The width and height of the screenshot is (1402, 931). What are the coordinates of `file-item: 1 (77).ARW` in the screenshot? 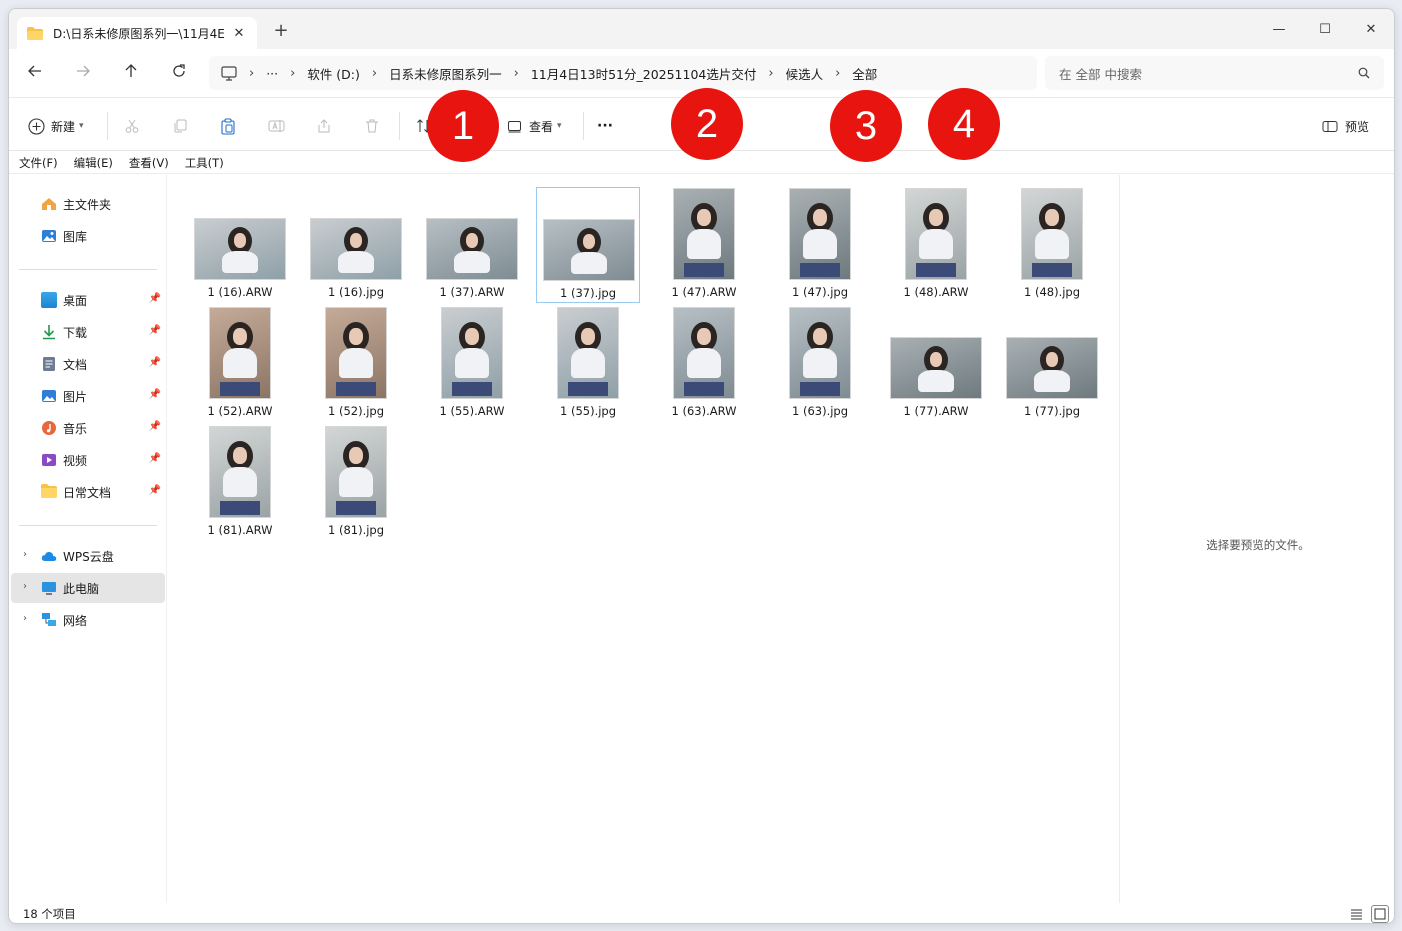 It's located at (936, 364).